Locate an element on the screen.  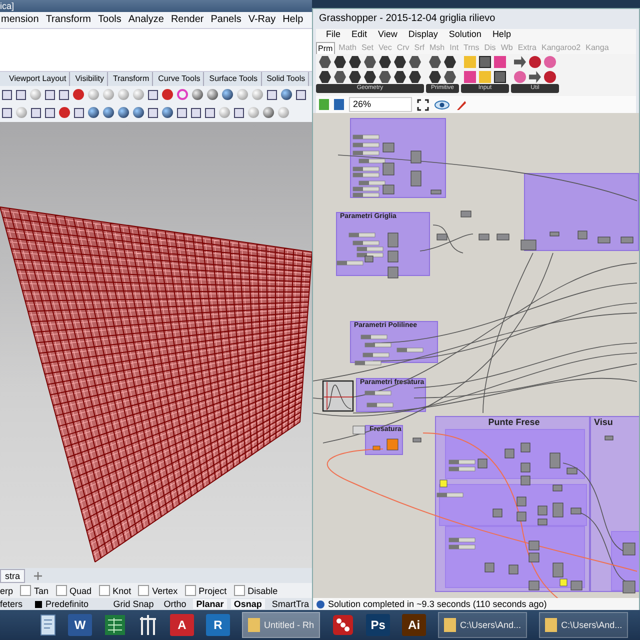
ribbon-tab: Prm is located at coordinates (325, 48).